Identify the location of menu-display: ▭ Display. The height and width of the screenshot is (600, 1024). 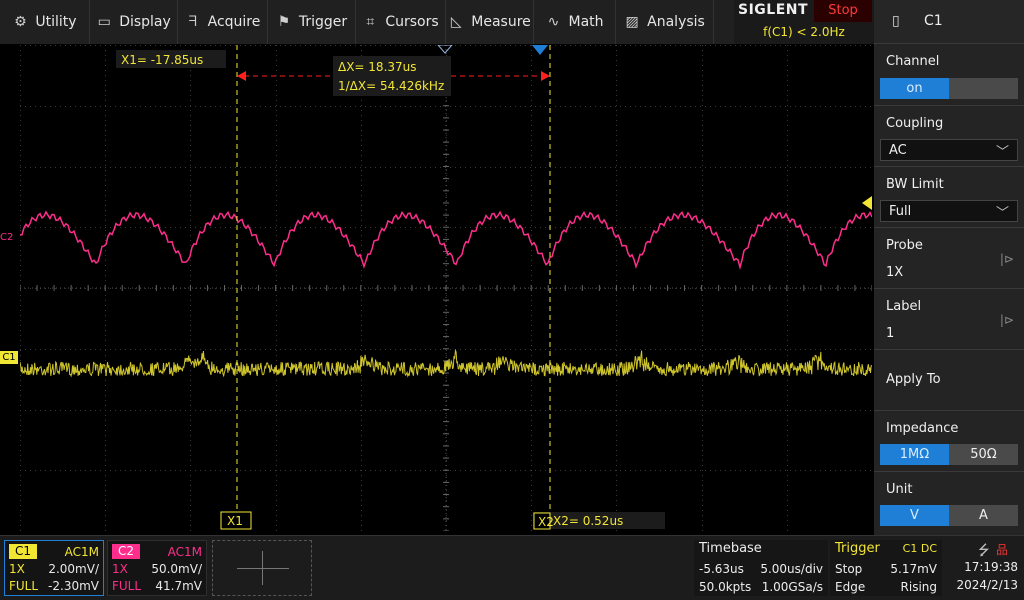
(134, 22).